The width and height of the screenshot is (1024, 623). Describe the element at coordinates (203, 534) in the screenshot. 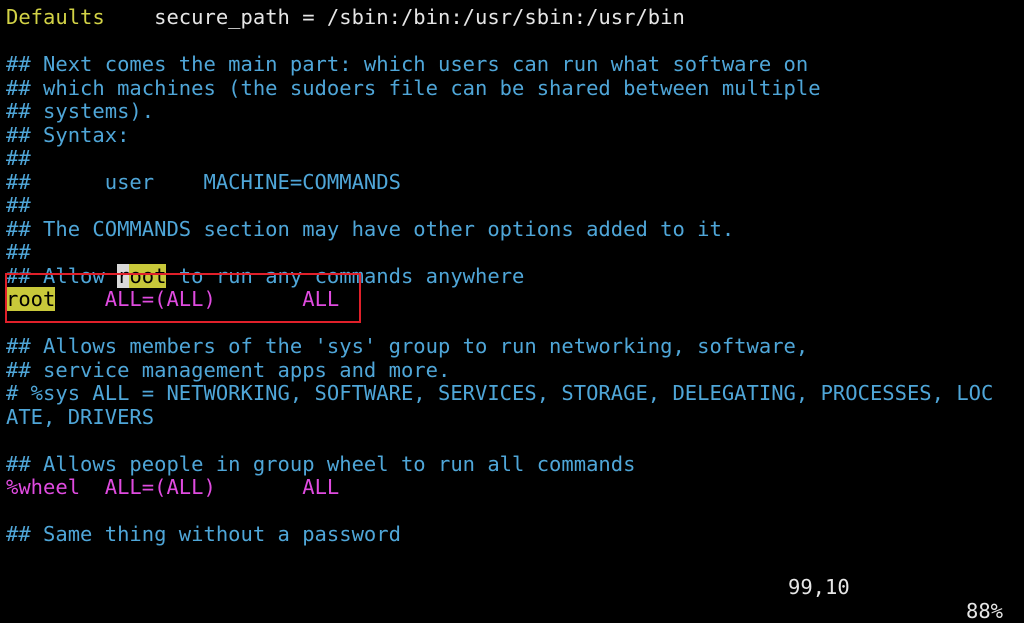

I see `comment-line: ## Same thing without a password` at that location.